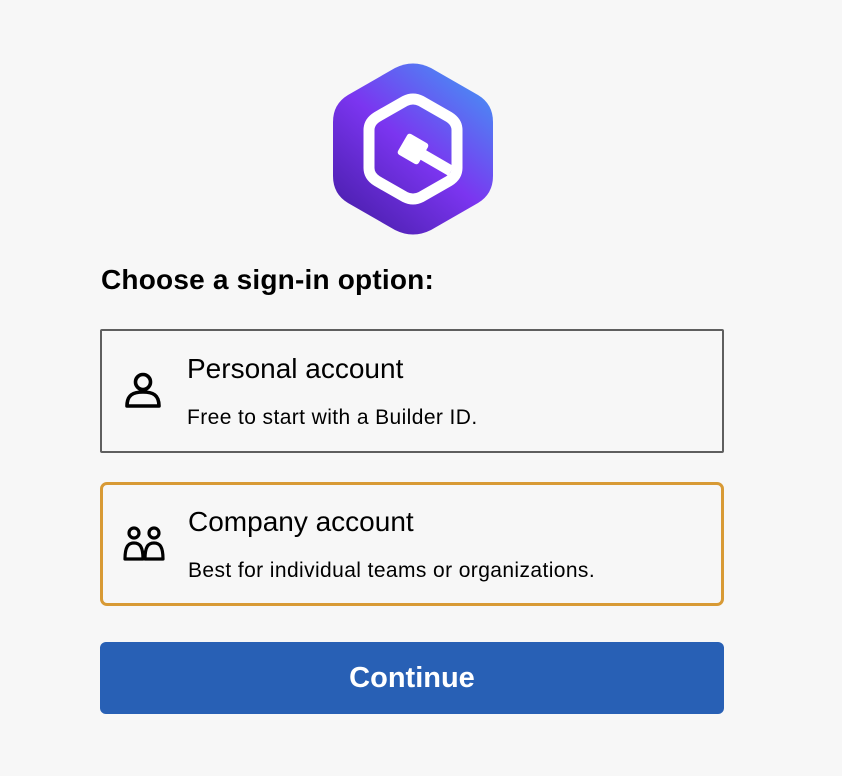 The height and width of the screenshot is (776, 842). I want to click on page-title: Choose a sign-in option:, so click(267, 279).